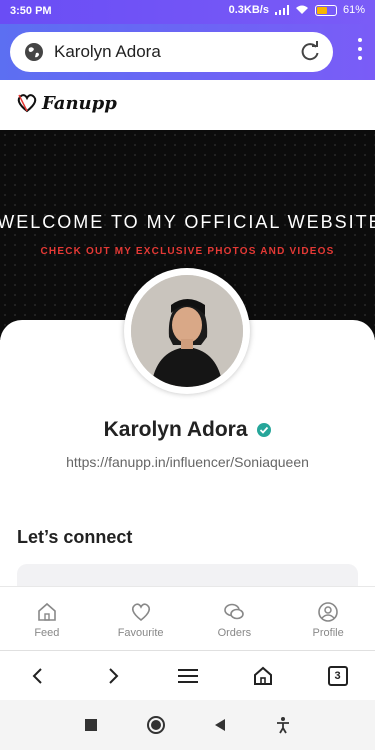  What do you see at coordinates (187, 105) in the screenshot?
I see `site-header: Fanupp` at bounding box center [187, 105].